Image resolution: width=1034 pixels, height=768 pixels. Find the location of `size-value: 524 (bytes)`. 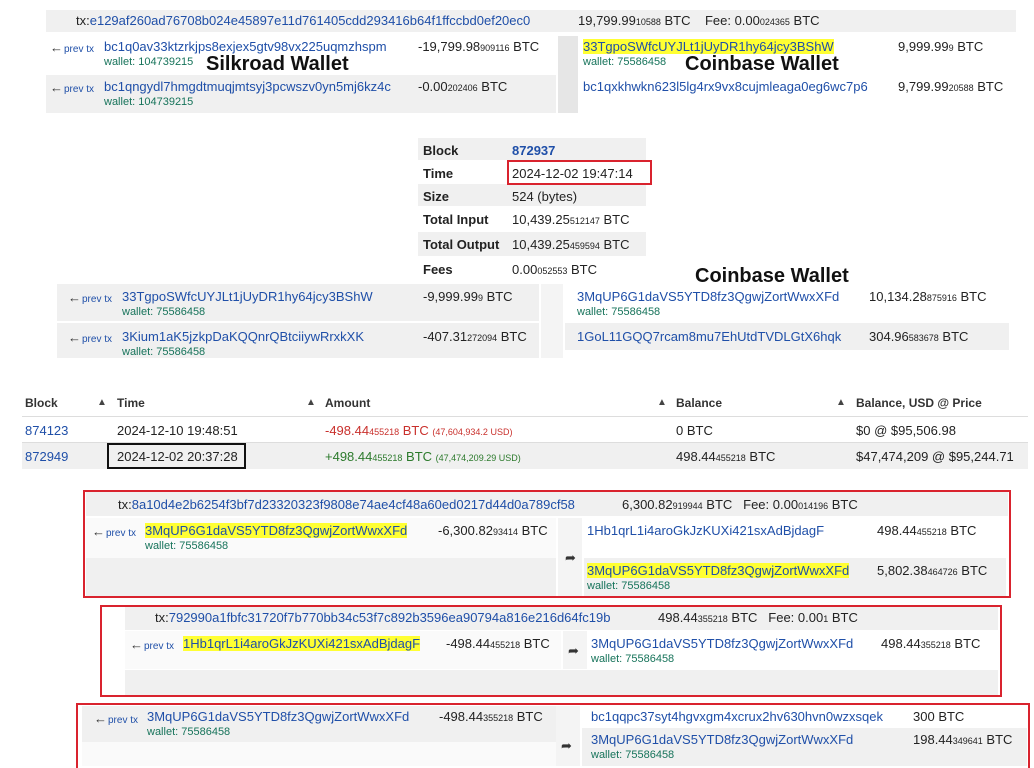

size-value: 524 (bytes) is located at coordinates (545, 196).